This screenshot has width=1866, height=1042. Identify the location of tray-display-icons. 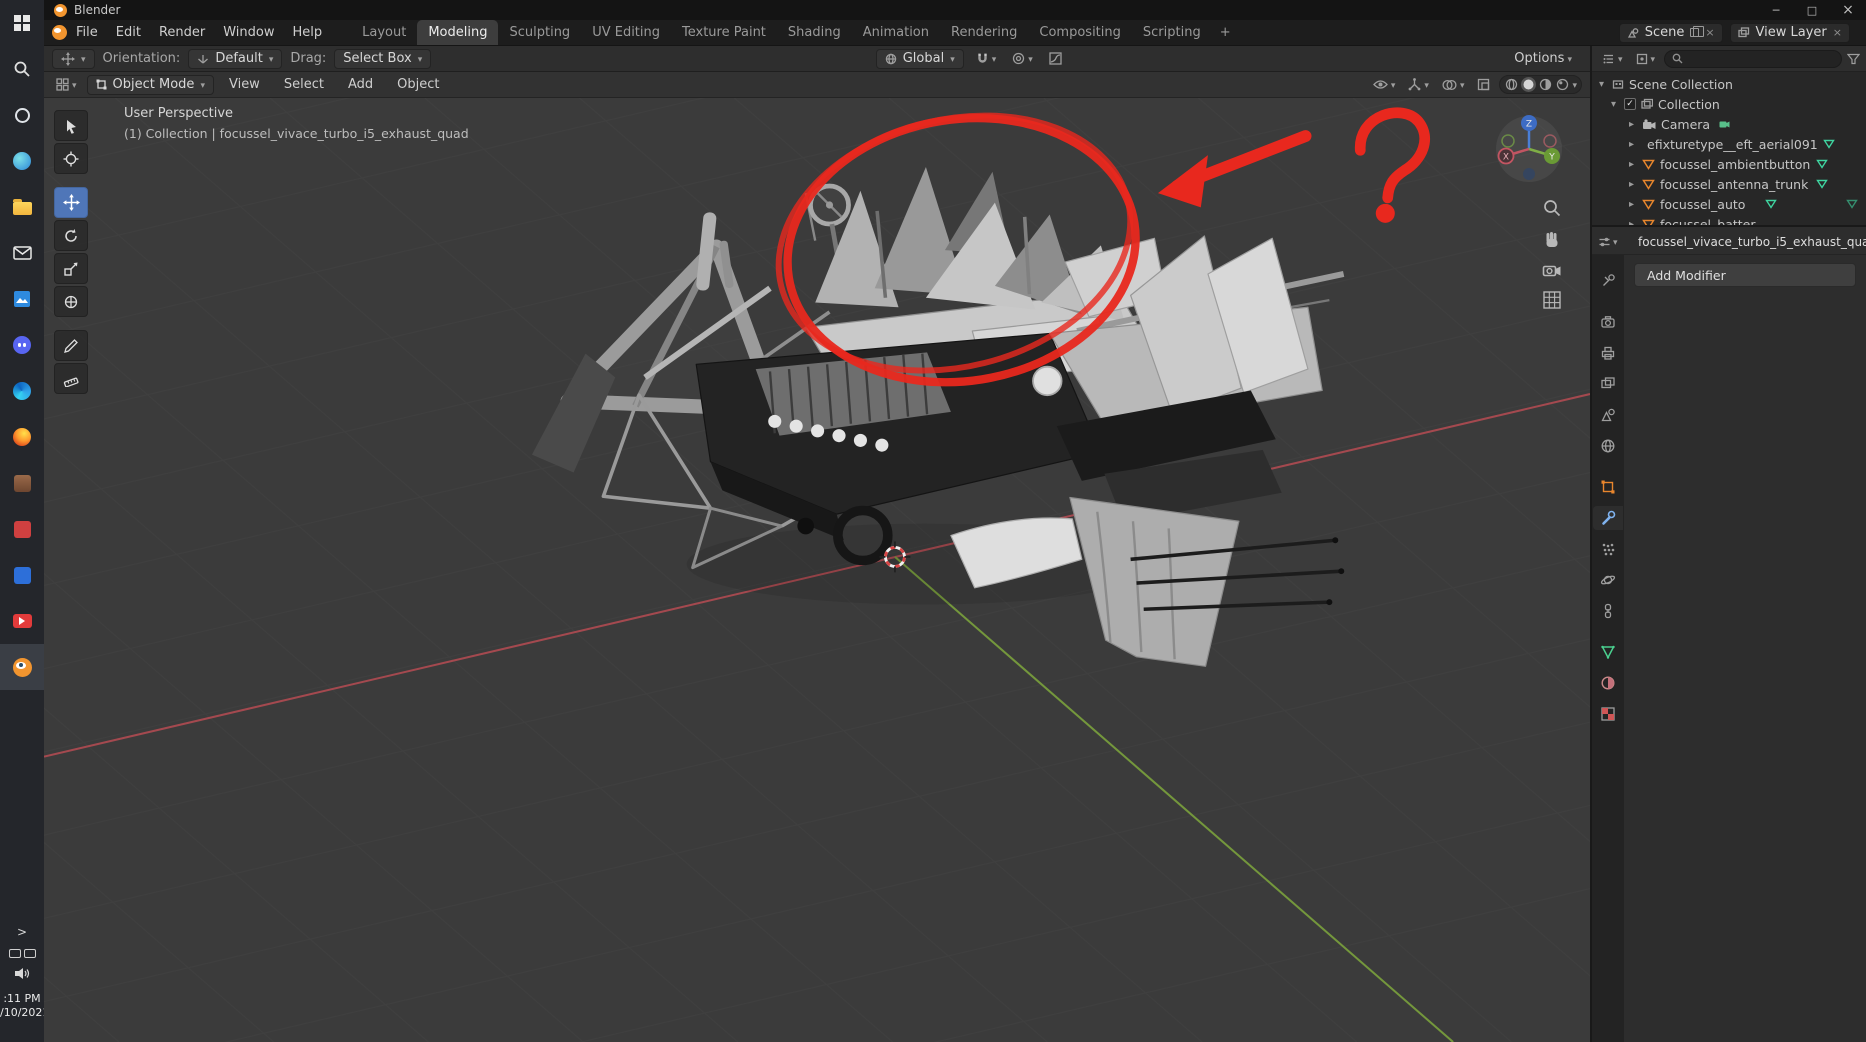
(22, 953).